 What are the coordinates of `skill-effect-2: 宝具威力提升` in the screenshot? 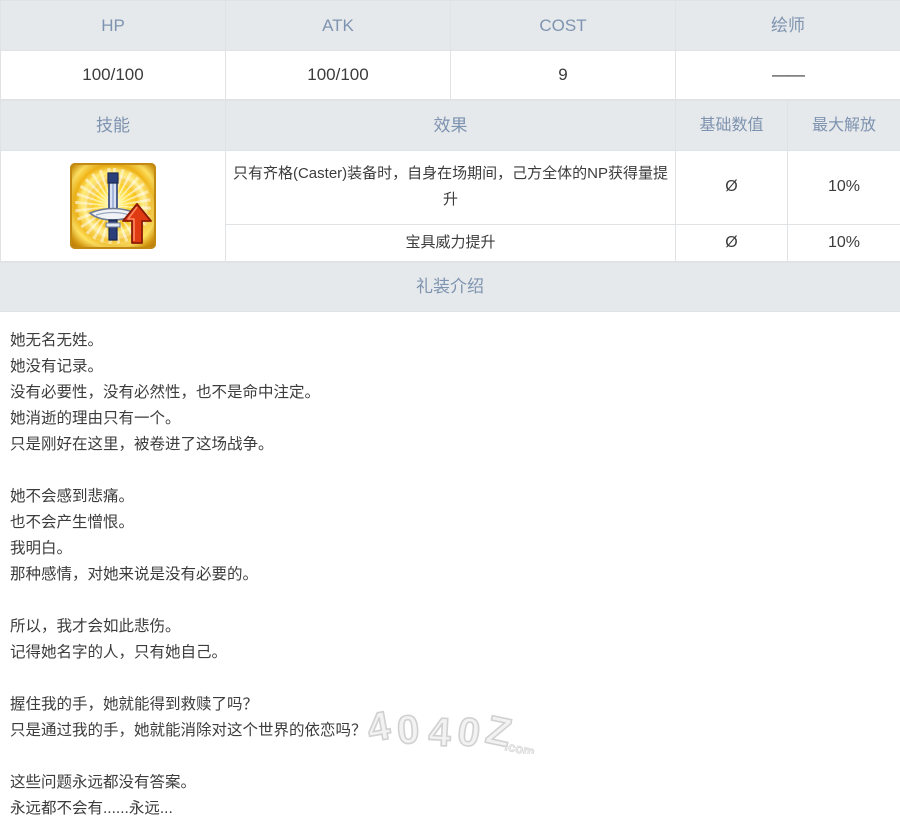 It's located at (450, 243).